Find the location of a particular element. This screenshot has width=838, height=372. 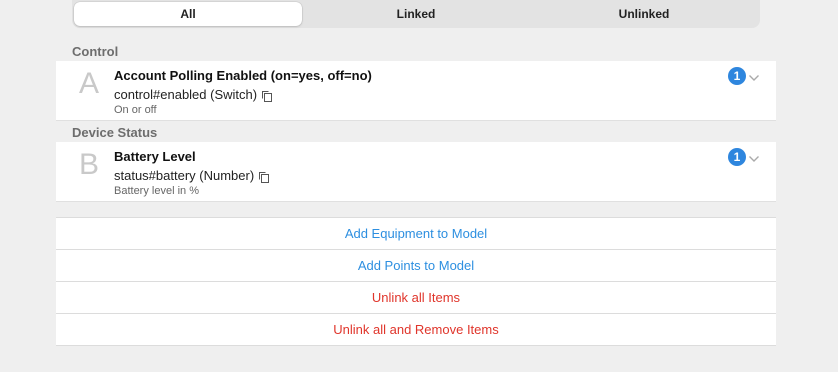

item-description: On or off is located at coordinates (135, 110).